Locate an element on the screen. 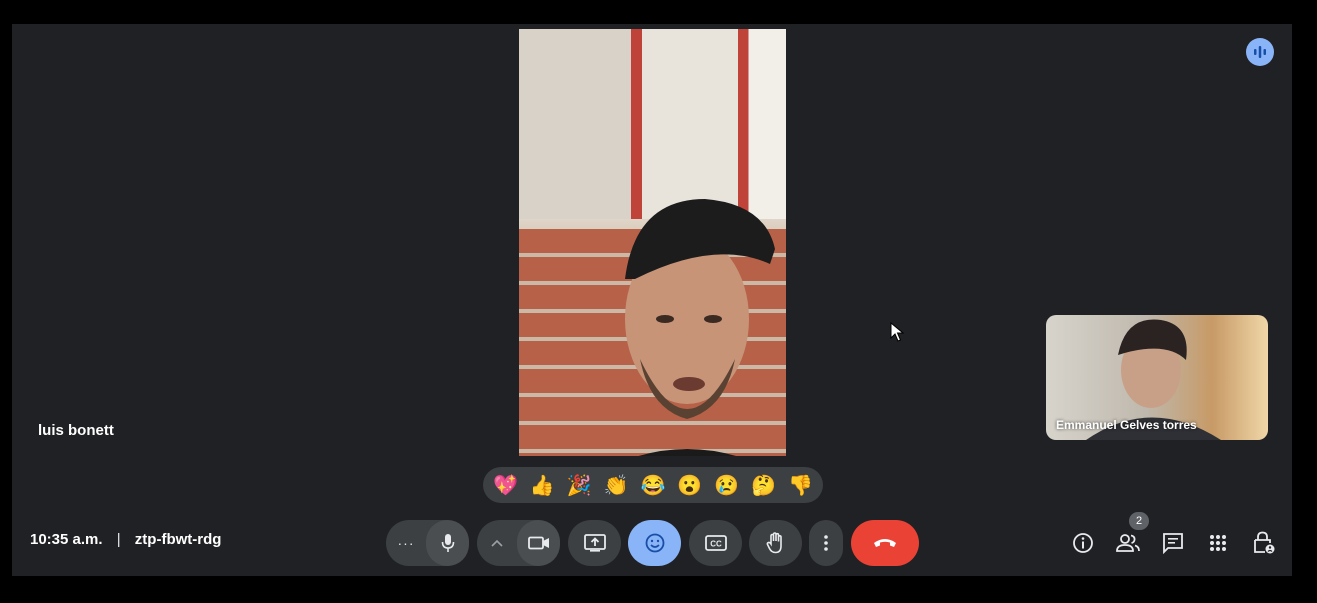 Image resolution: width=1317 pixels, height=603 pixels. meeting-time: 10:35 a.m. is located at coordinates (66, 539).